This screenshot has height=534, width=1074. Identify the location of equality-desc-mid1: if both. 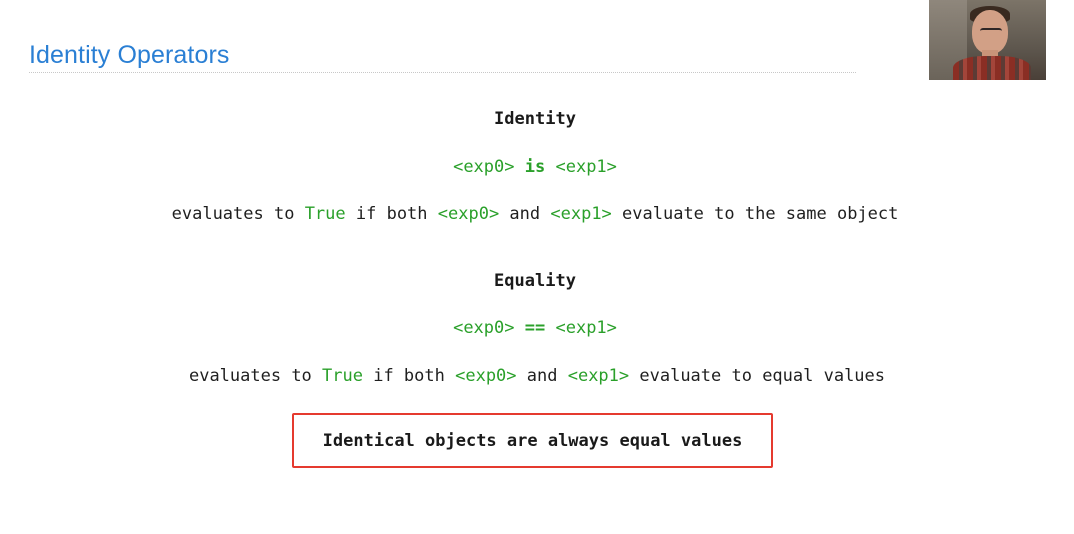
(409, 376).